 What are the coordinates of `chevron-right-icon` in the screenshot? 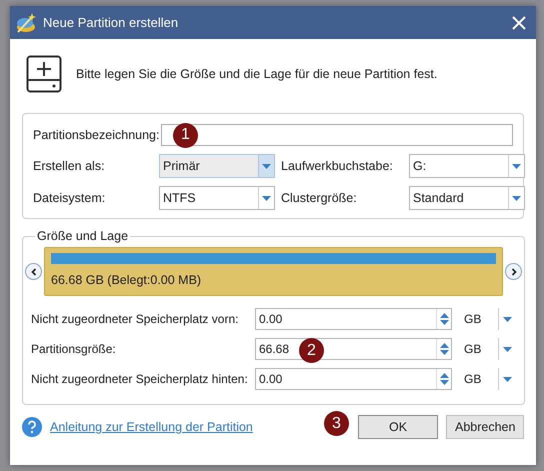 It's located at (514, 272).